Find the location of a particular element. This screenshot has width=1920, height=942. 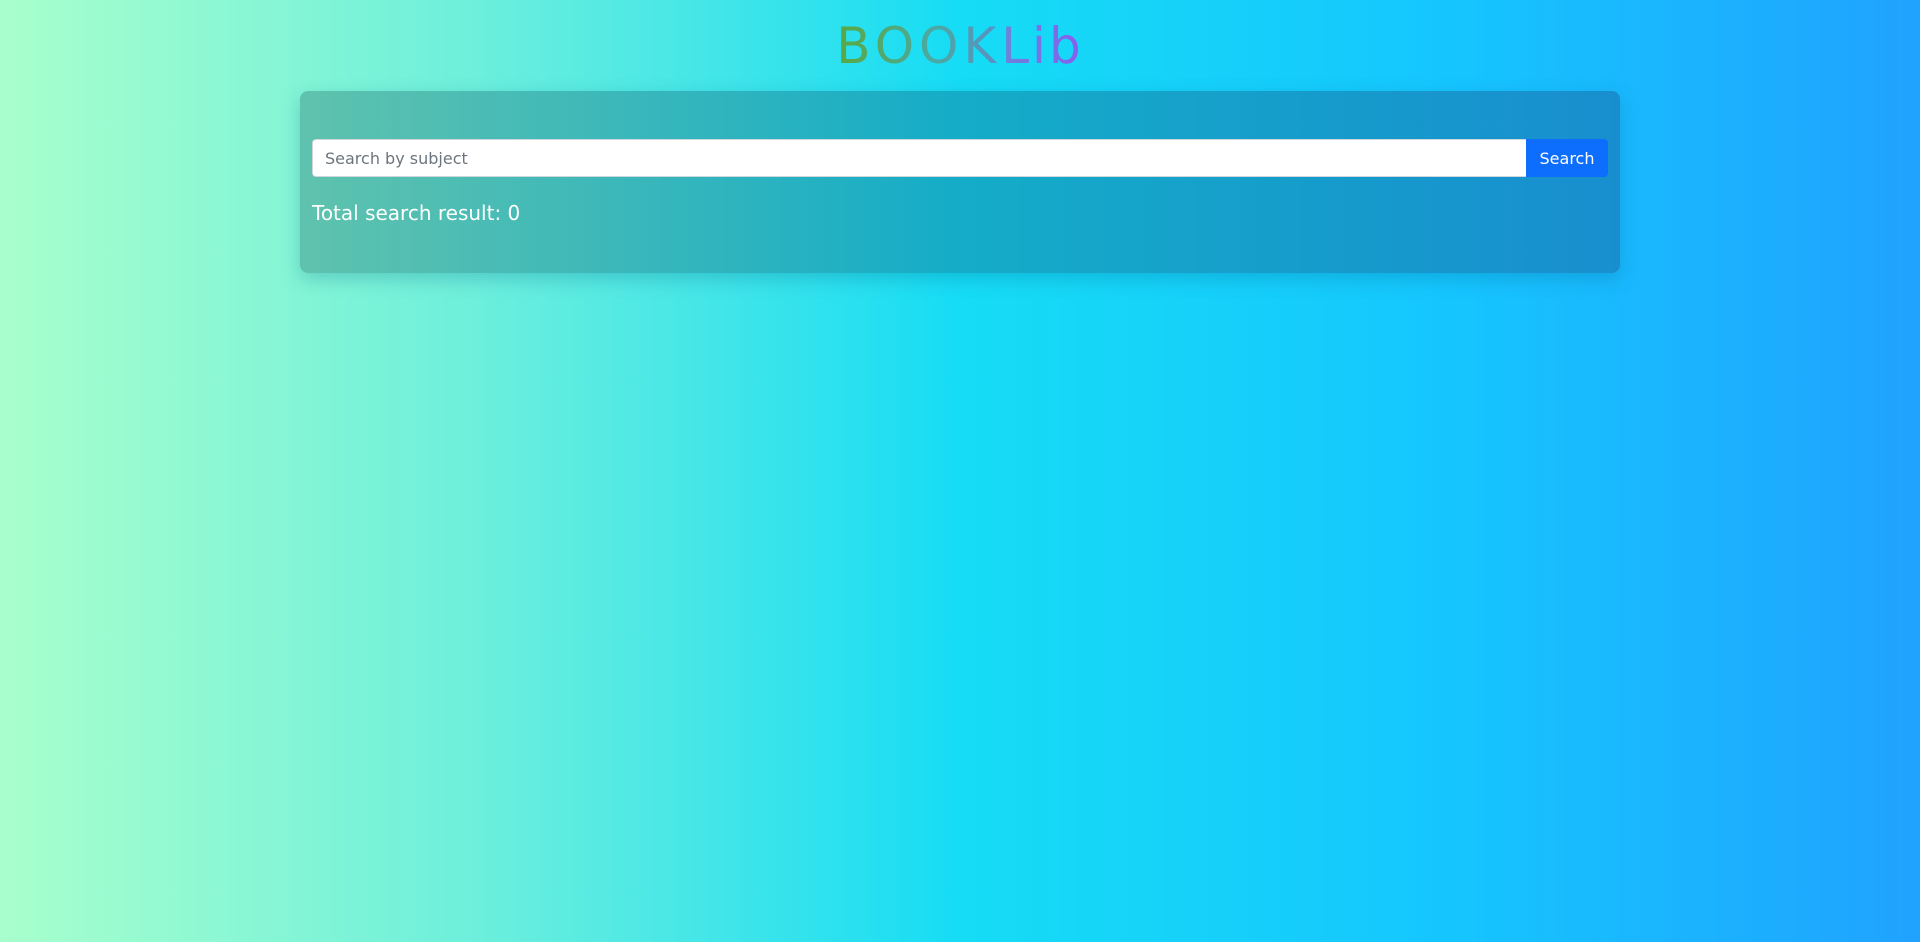

logo-text-book: BOOK is located at coordinates (919, 46).